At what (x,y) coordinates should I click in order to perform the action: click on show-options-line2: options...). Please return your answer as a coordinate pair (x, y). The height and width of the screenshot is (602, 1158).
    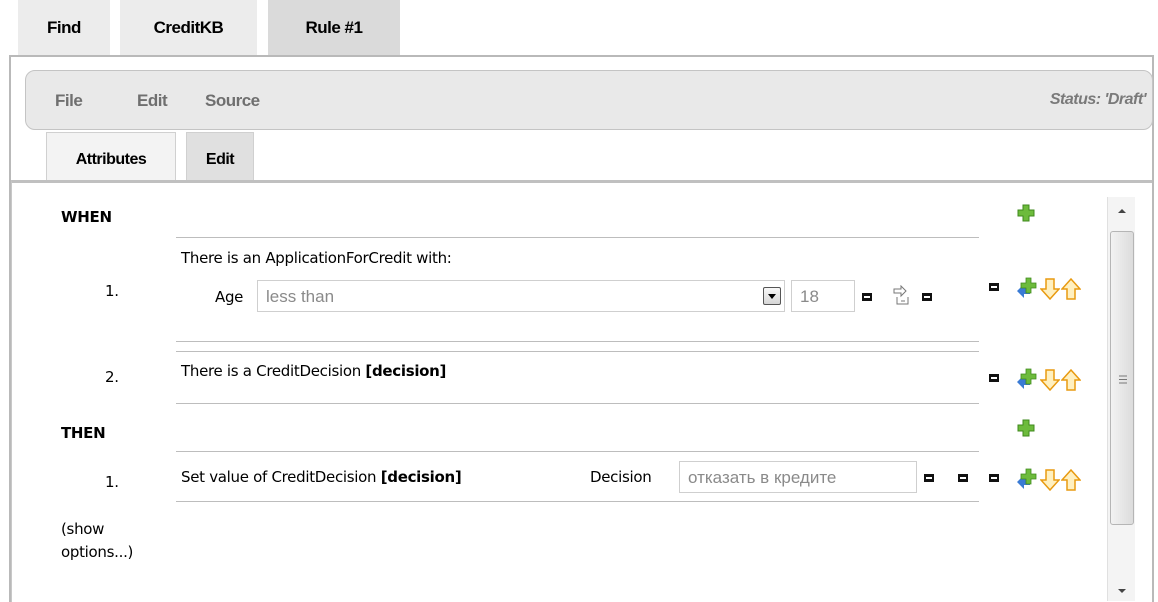
    Looking at the image, I should click on (97, 552).